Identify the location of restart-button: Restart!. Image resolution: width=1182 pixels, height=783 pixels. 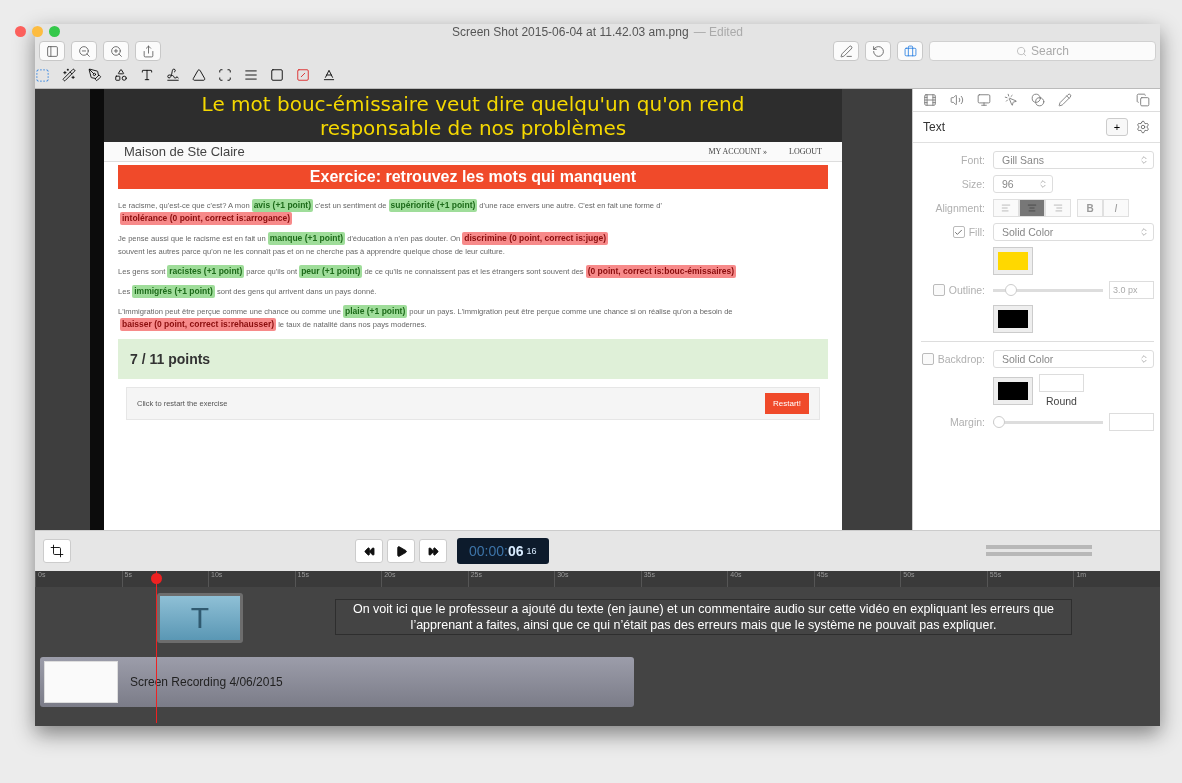
(787, 403).